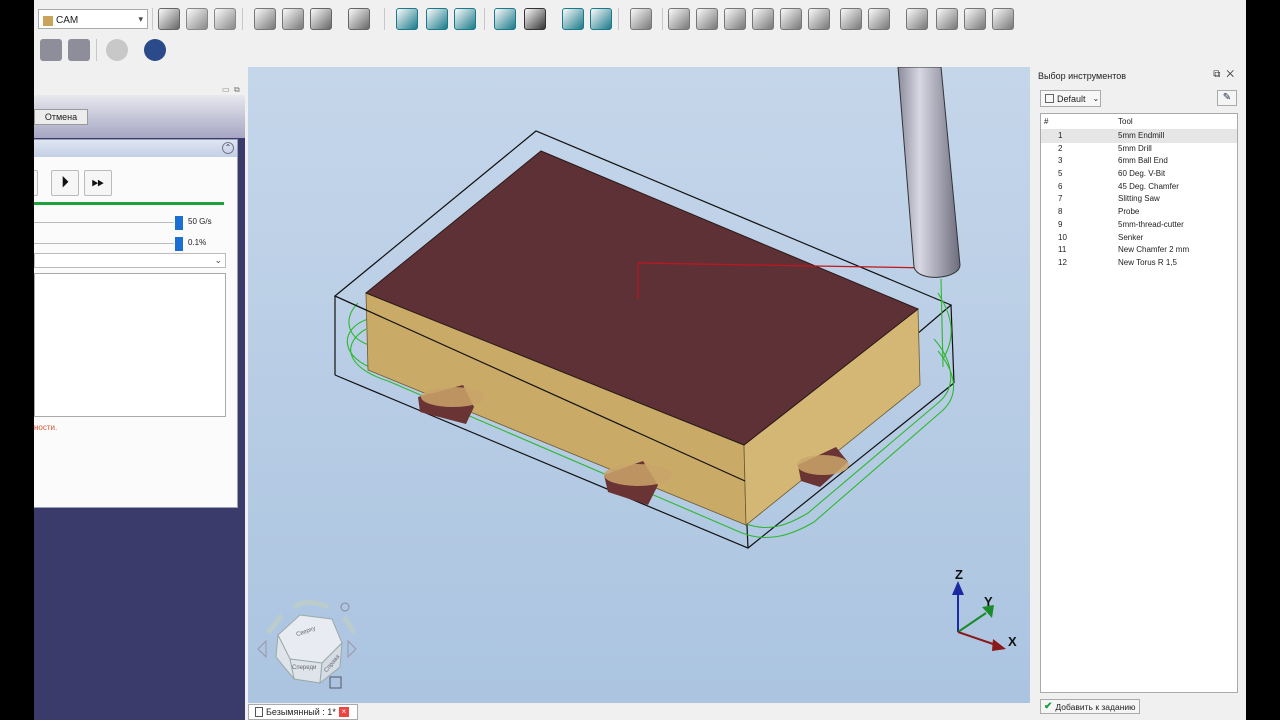  Describe the element at coordinates (130, 345) in the screenshot. I see `operation-list` at that location.